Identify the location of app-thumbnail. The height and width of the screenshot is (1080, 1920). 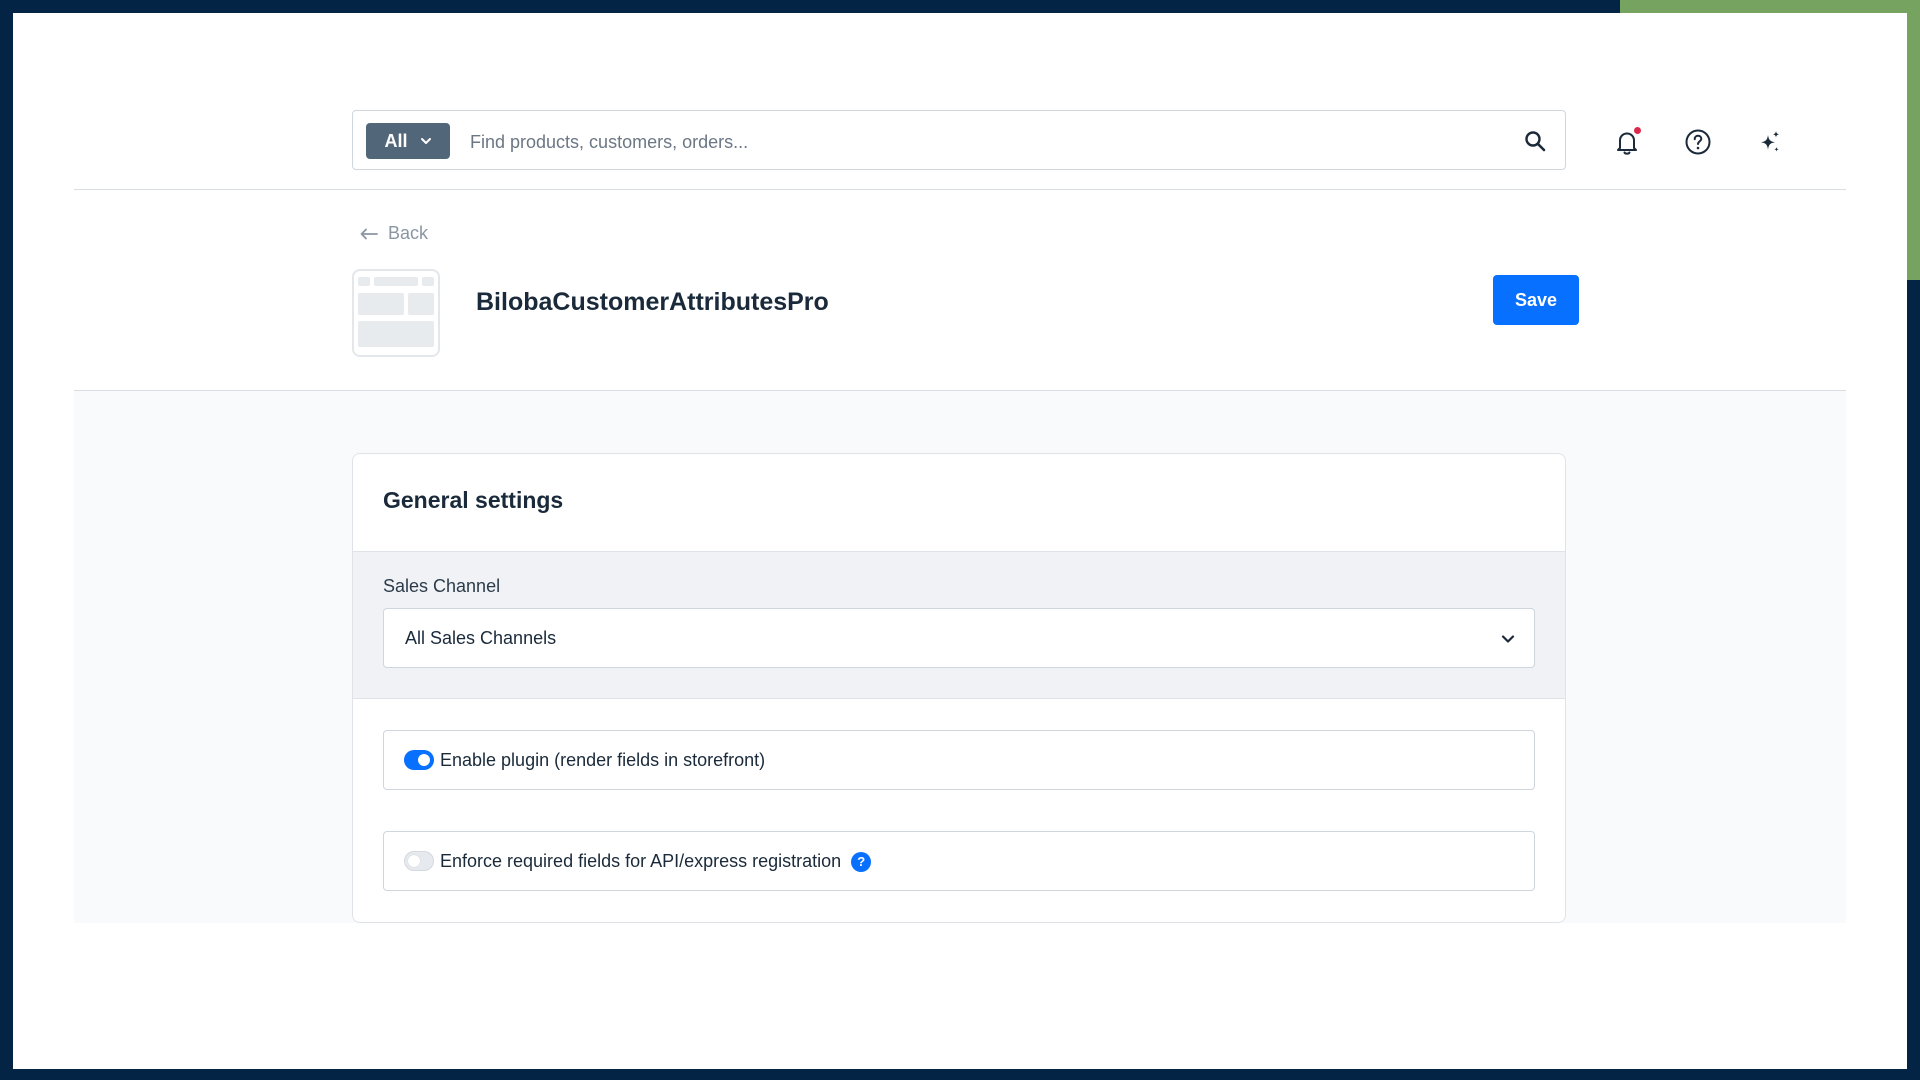
(396, 313).